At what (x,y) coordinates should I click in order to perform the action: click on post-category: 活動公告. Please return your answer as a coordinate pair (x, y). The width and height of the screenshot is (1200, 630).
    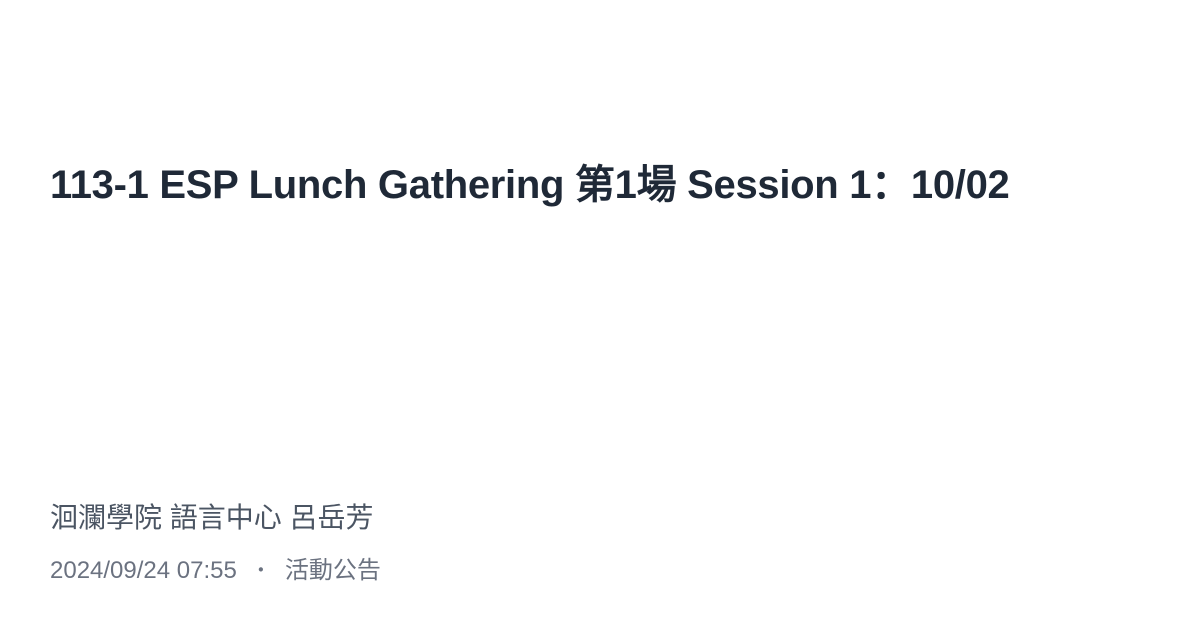
    Looking at the image, I should click on (332, 570).